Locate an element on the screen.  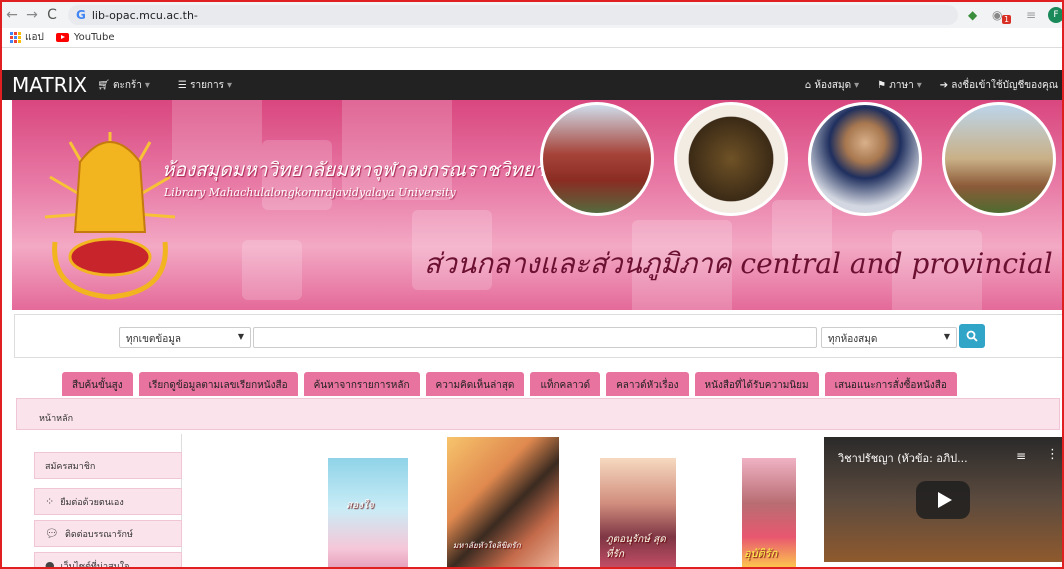
book-title: ภูตอนุรักษ์ สุดที่รัก is located at coordinates (636, 547).